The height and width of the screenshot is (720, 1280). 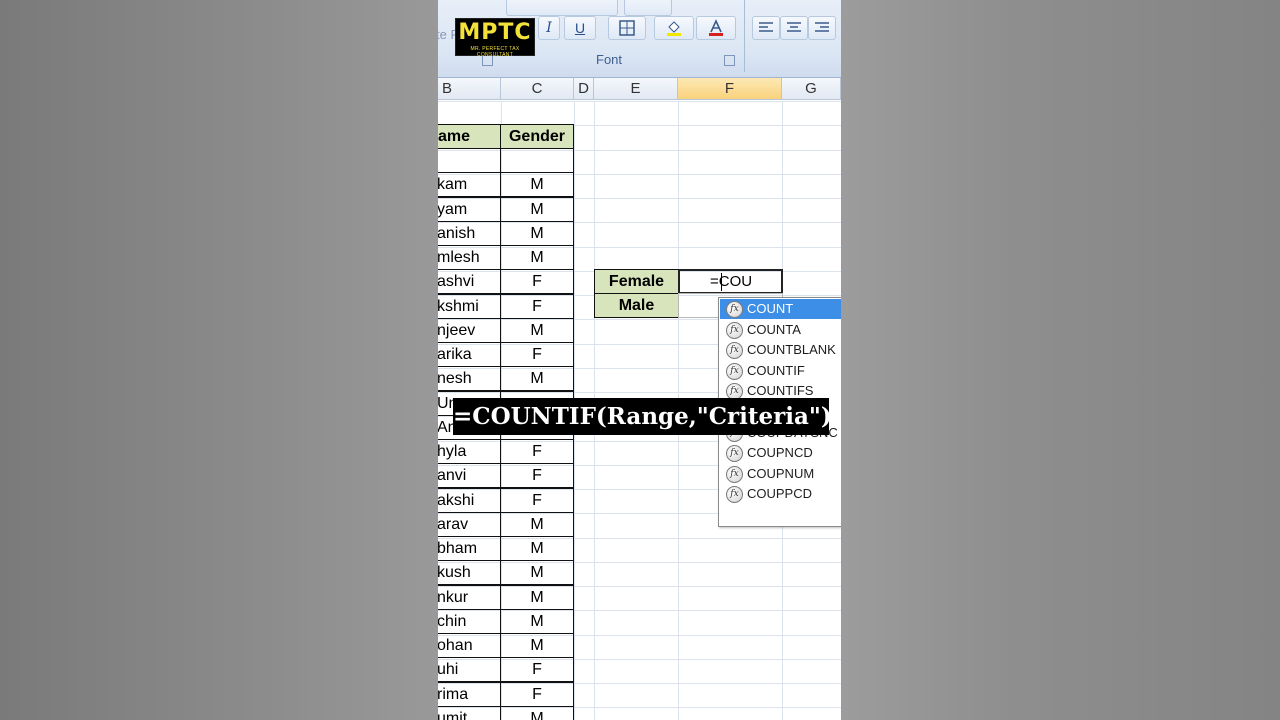 I want to click on column-header-c: C, so click(x=537, y=89).